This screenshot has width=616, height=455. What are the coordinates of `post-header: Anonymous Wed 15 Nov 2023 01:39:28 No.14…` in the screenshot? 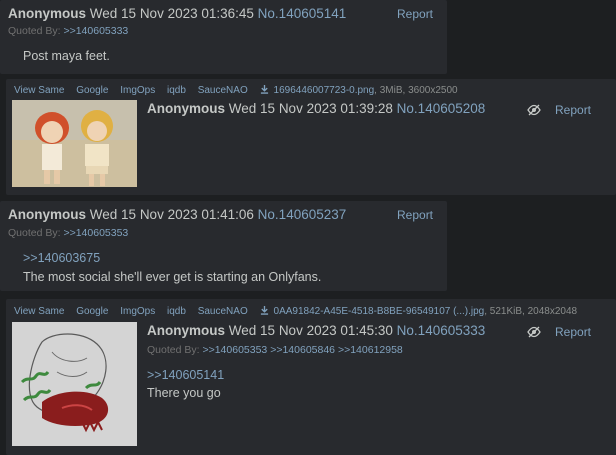 It's located at (316, 108).